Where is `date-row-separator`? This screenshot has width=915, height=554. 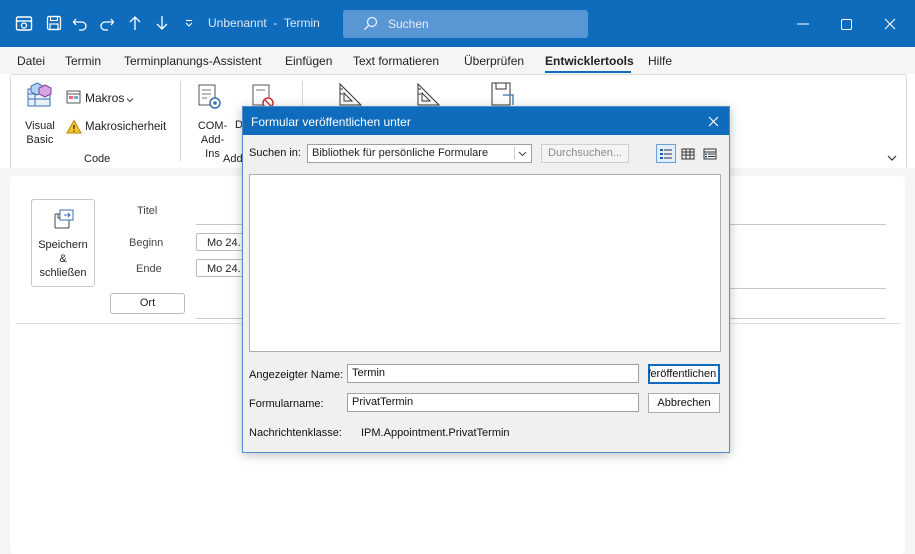 date-row-separator is located at coordinates (807, 288).